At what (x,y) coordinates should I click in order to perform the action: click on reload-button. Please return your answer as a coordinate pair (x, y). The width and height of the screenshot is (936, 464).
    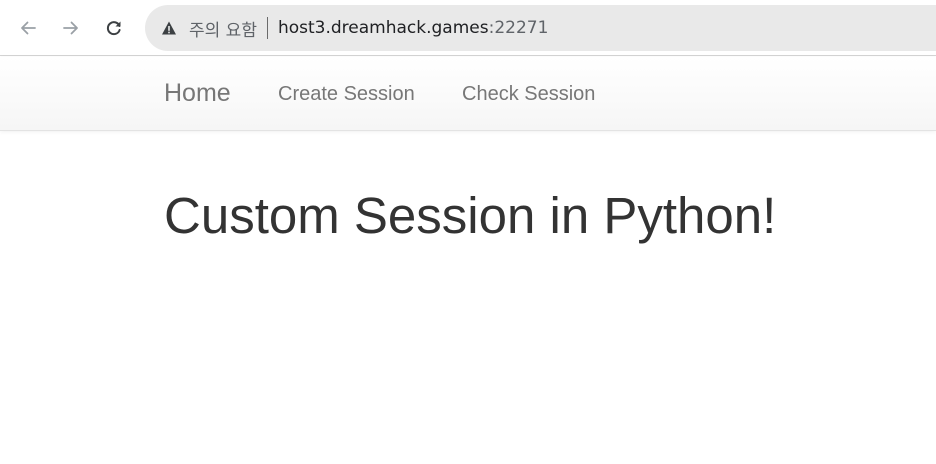
    Looking at the image, I should click on (114, 28).